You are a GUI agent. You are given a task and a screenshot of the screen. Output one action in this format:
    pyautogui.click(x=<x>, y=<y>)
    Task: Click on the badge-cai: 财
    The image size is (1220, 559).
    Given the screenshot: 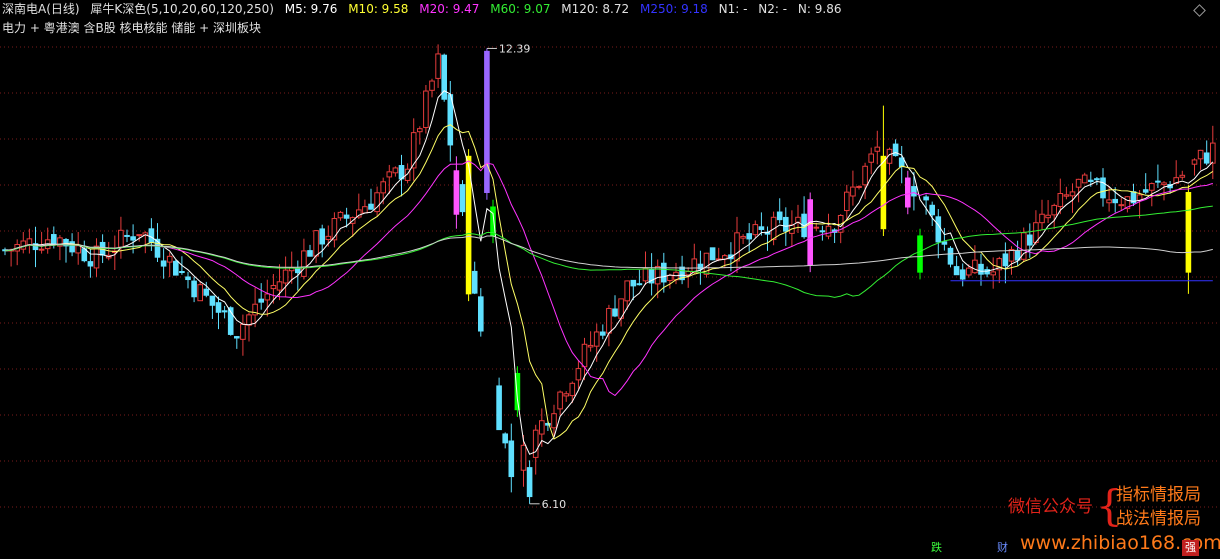 What is the action you would take?
    pyautogui.click(x=1002, y=548)
    